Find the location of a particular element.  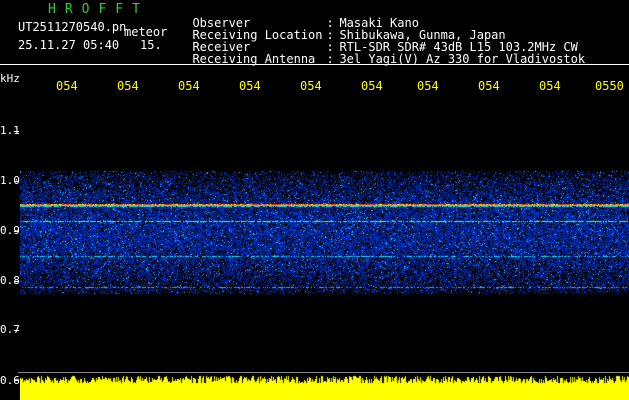

timestamp: 25.11.27 05:40 is located at coordinates (69, 45).